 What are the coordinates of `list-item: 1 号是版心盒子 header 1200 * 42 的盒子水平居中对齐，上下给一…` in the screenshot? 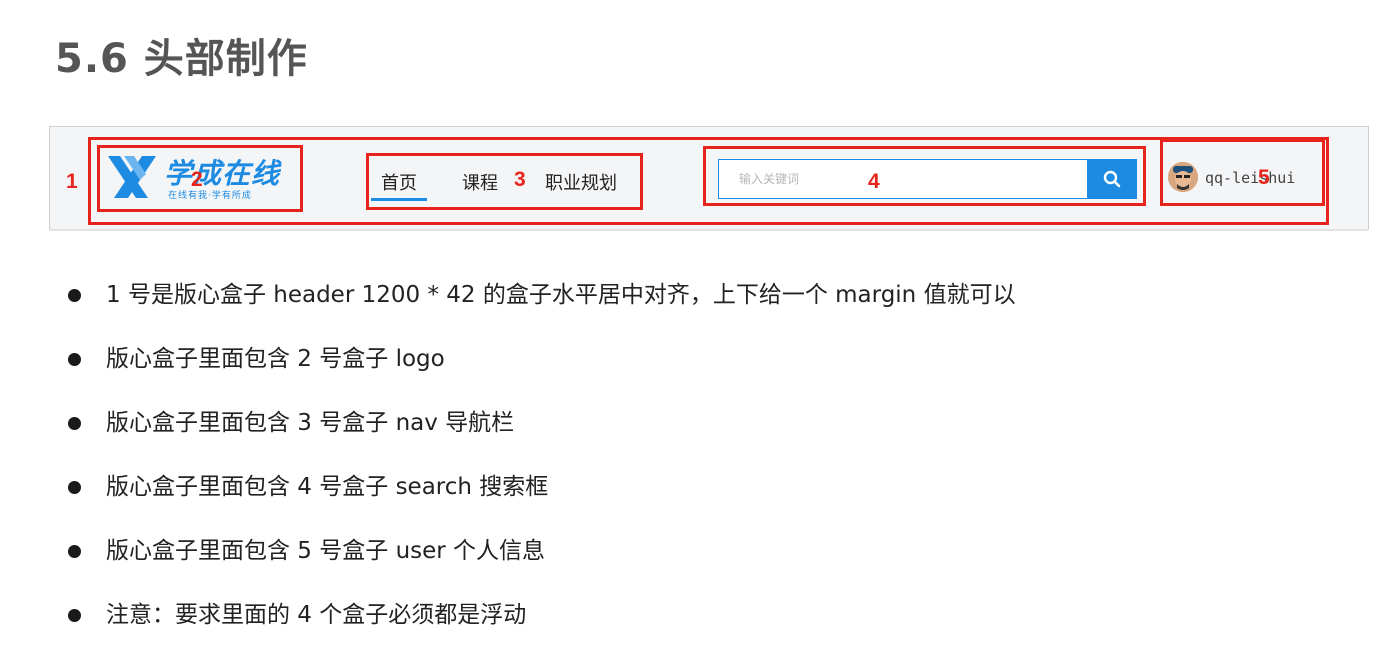 It's located at (541, 312).